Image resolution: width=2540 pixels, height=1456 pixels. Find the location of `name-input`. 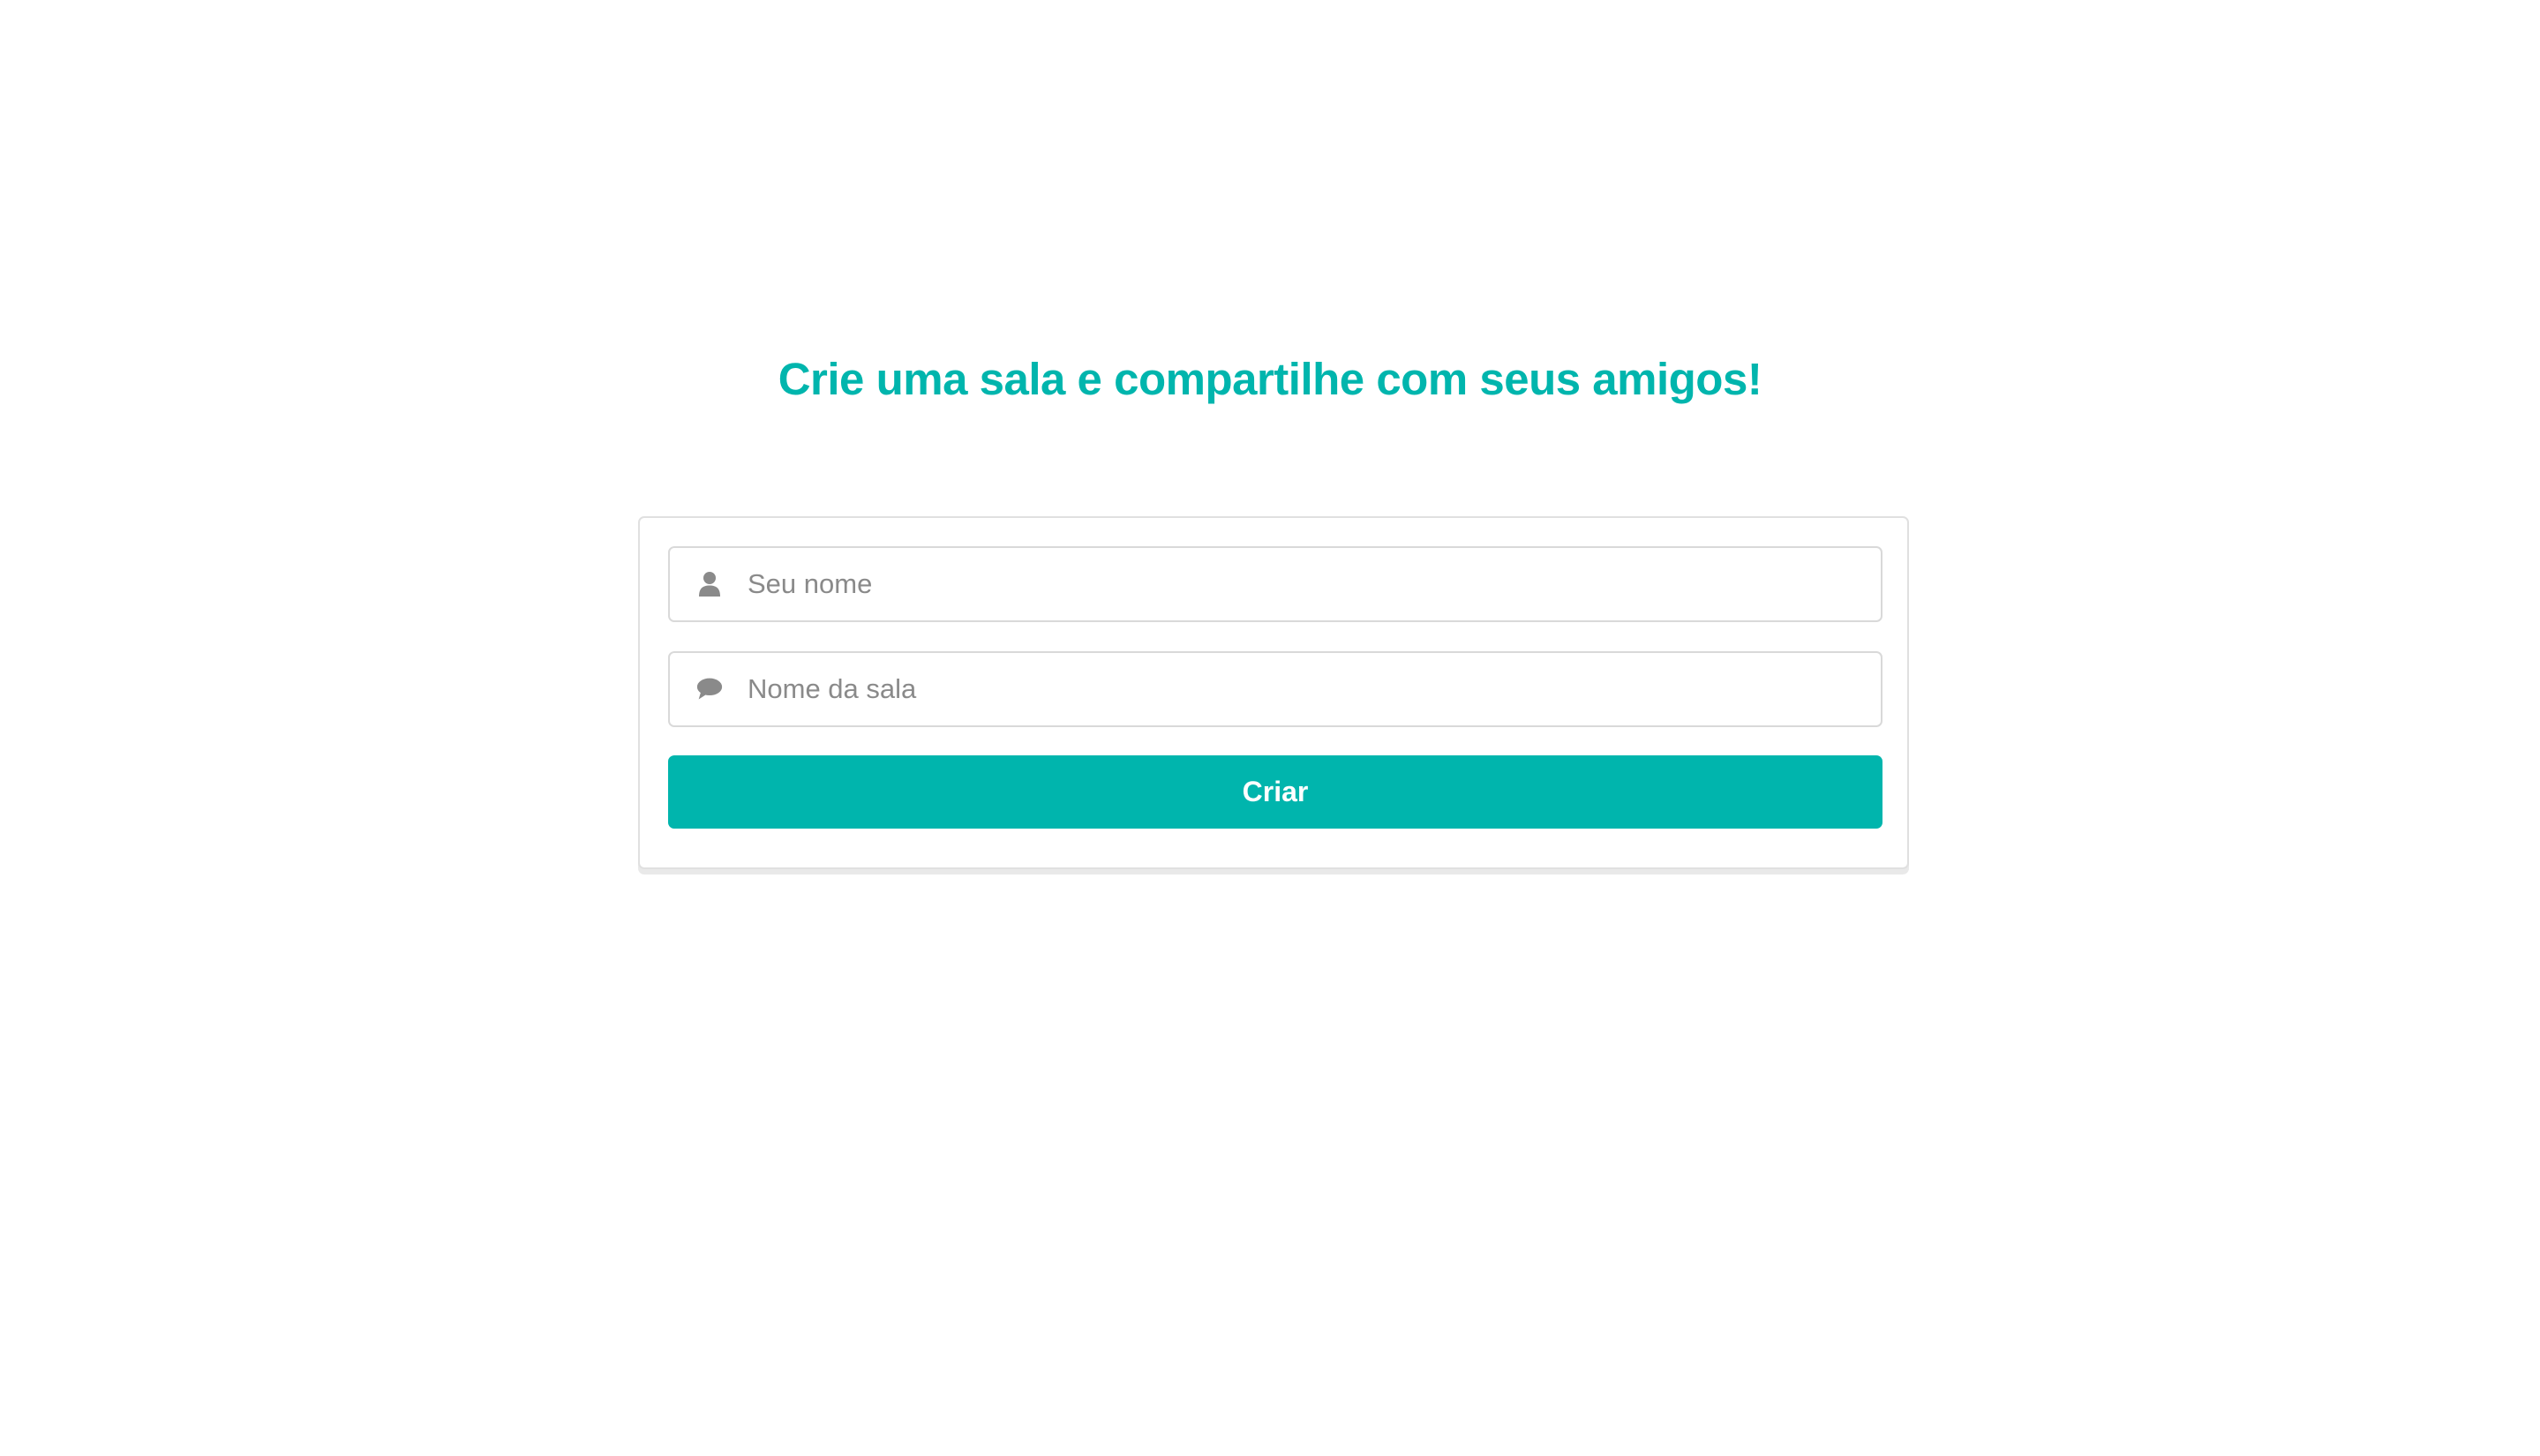

name-input is located at coordinates (1277, 584).